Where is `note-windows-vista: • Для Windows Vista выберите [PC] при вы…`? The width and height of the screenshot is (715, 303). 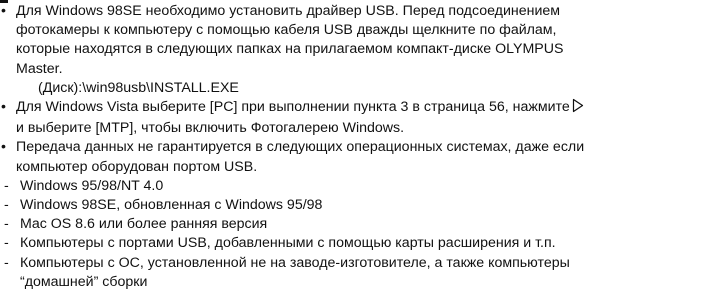 note-windows-vista: • Для Windows Vista выберите [PC] при вы… is located at coordinates (356, 118).